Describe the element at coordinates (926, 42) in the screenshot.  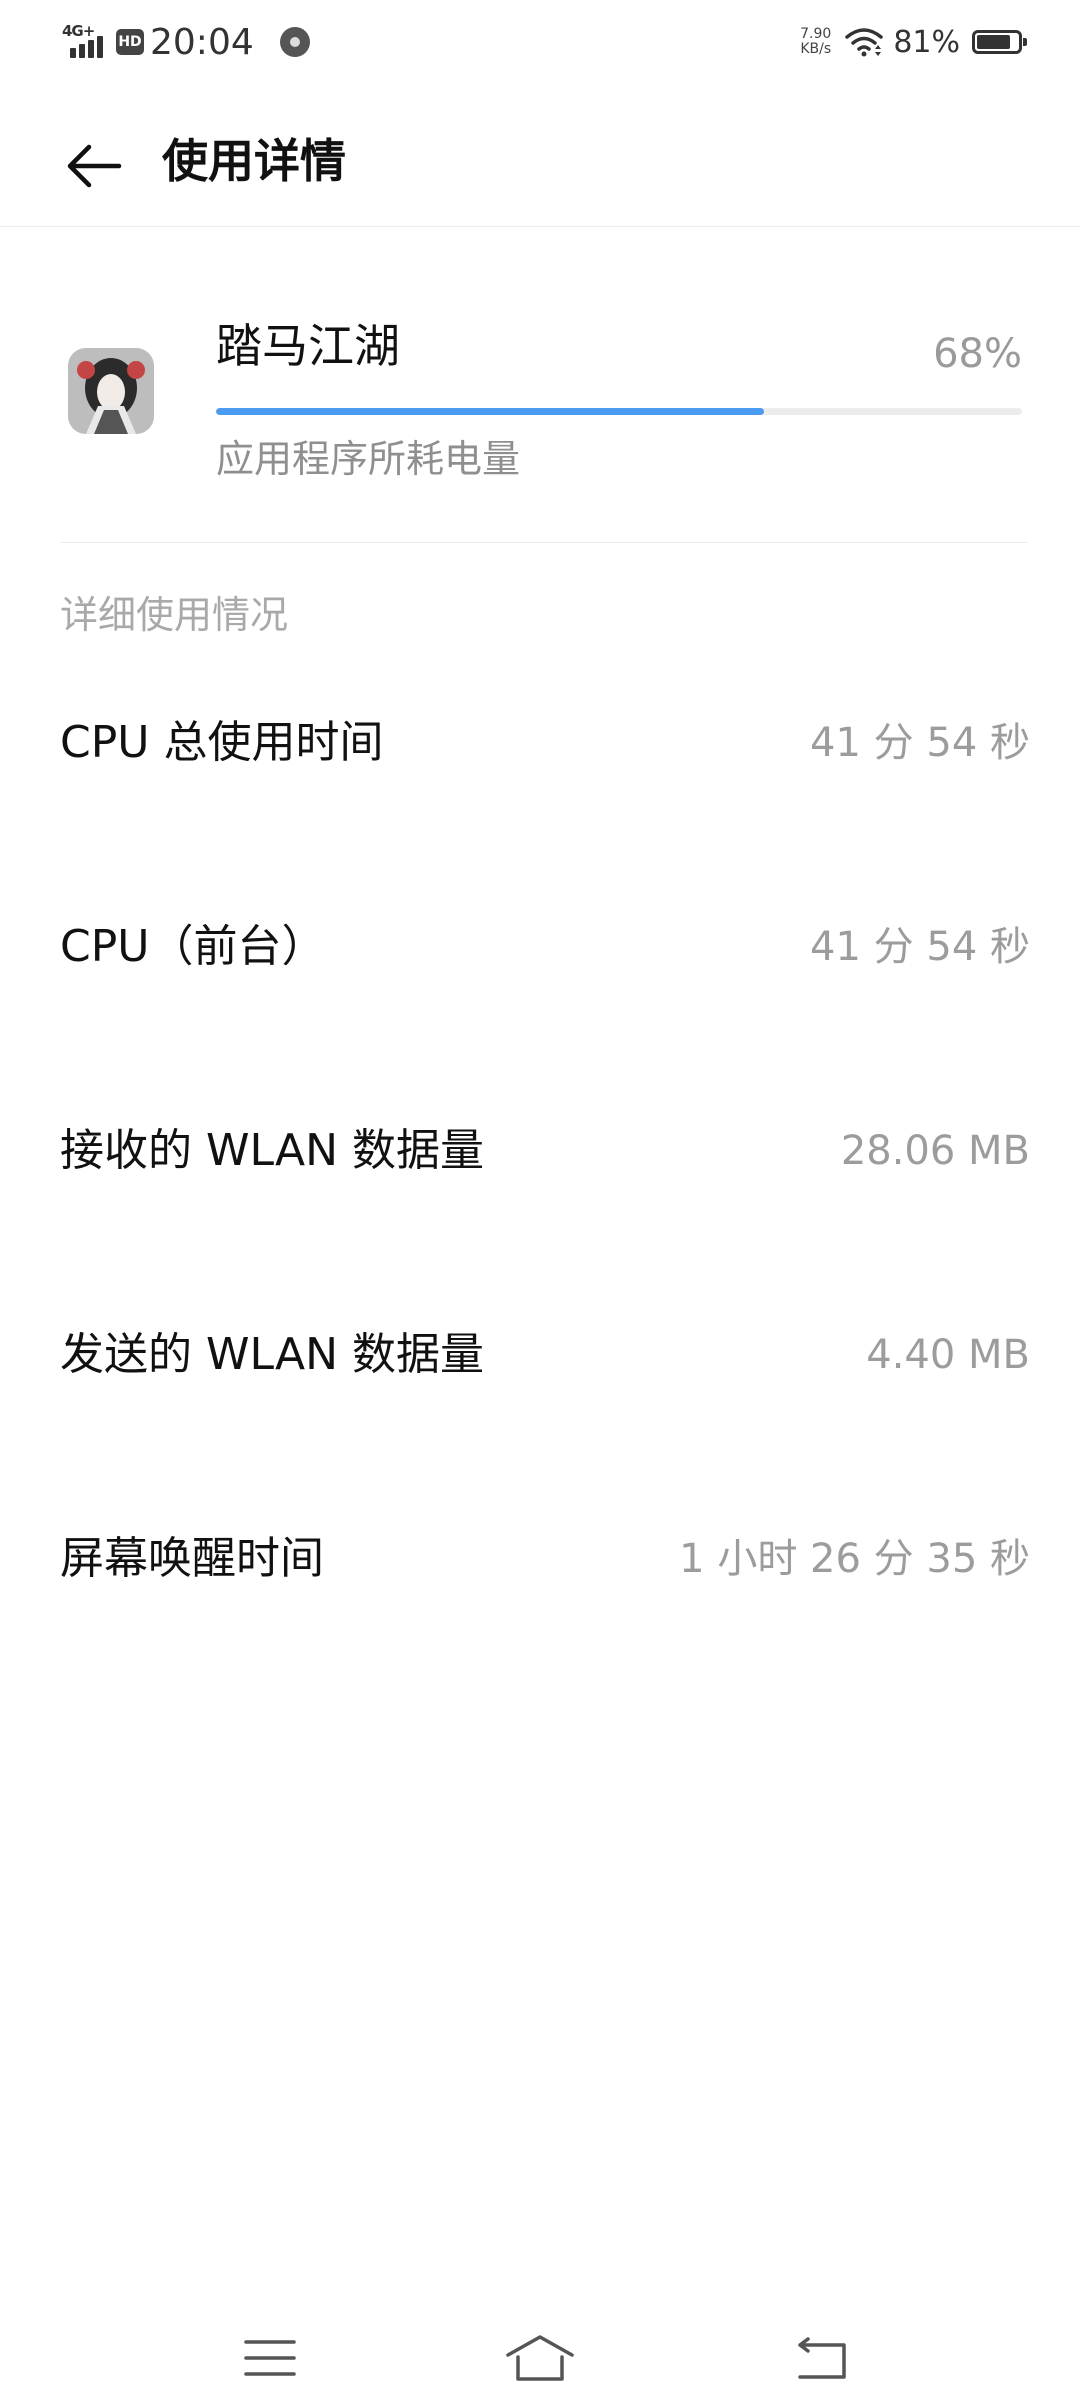
I see `battery-percent: 81%` at that location.